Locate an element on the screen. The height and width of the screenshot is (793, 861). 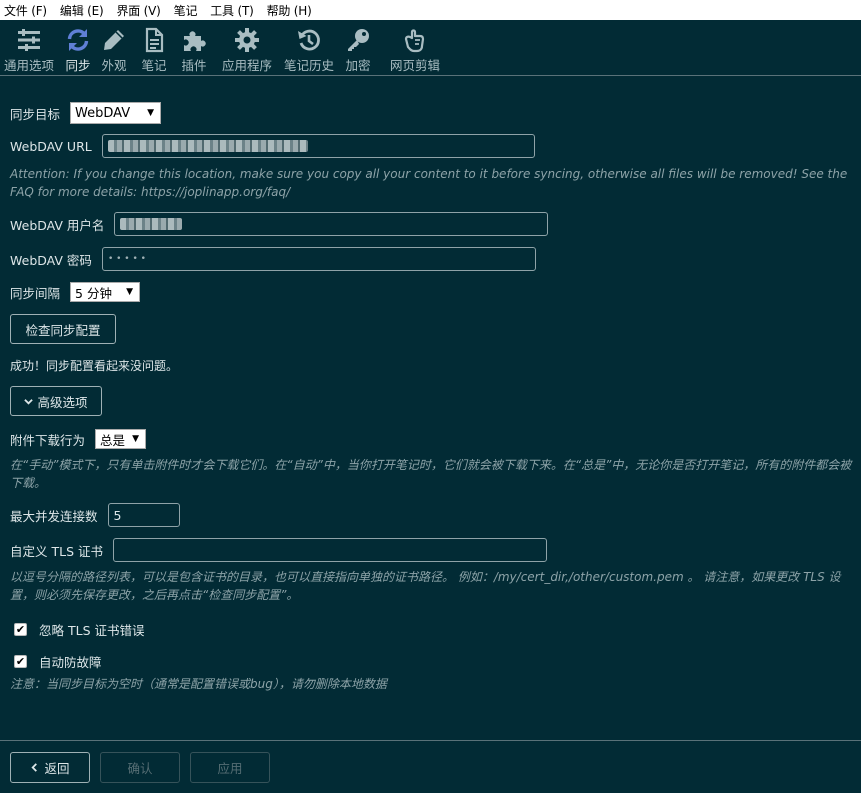
ok-button: 确认 is located at coordinates (140, 767).